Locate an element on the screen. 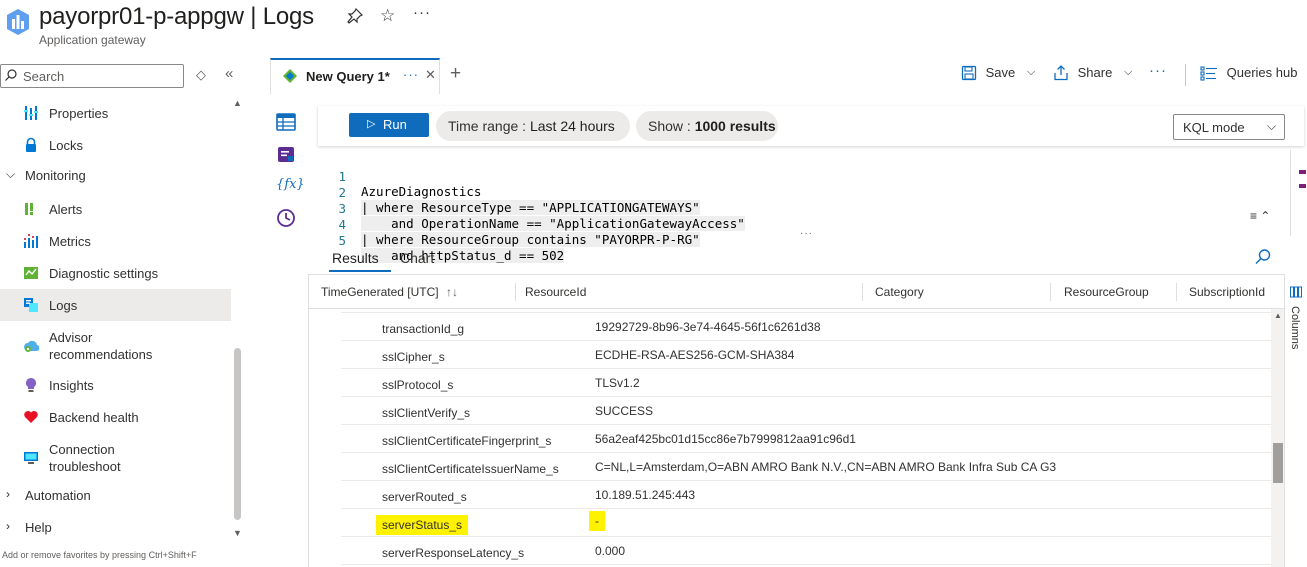 The height and width of the screenshot is (567, 1307). property-value: ECDHE-RSA-AES256-GCM-SHA384 is located at coordinates (695, 355).